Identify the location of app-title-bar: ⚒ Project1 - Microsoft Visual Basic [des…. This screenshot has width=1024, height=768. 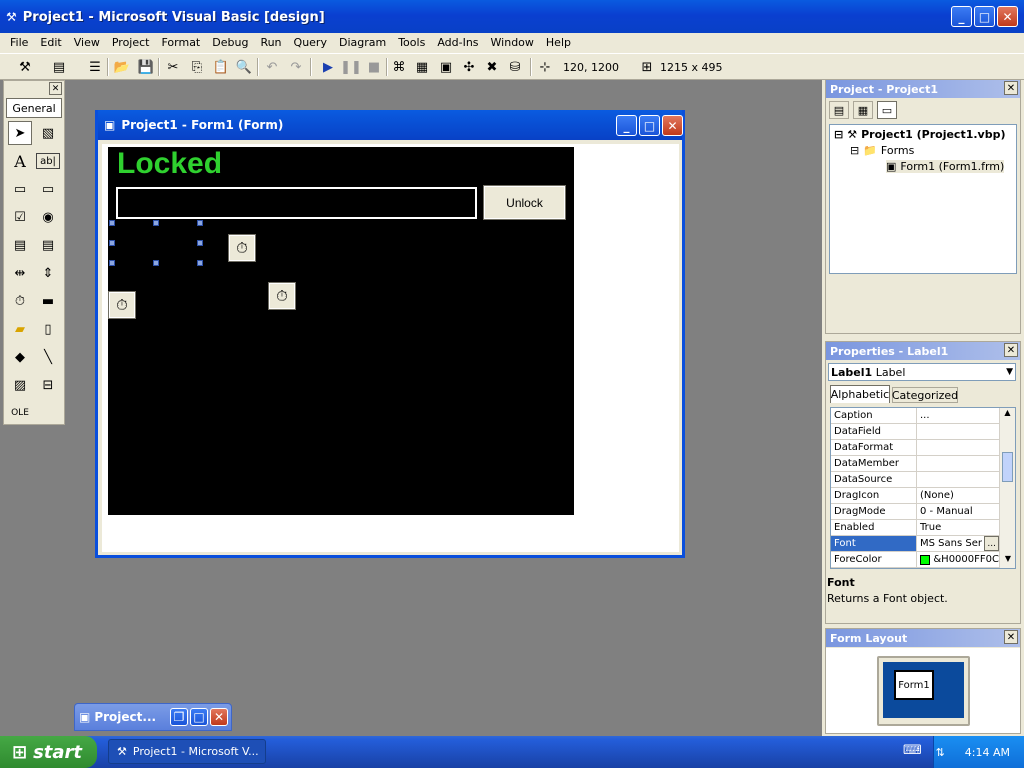
(512, 17).